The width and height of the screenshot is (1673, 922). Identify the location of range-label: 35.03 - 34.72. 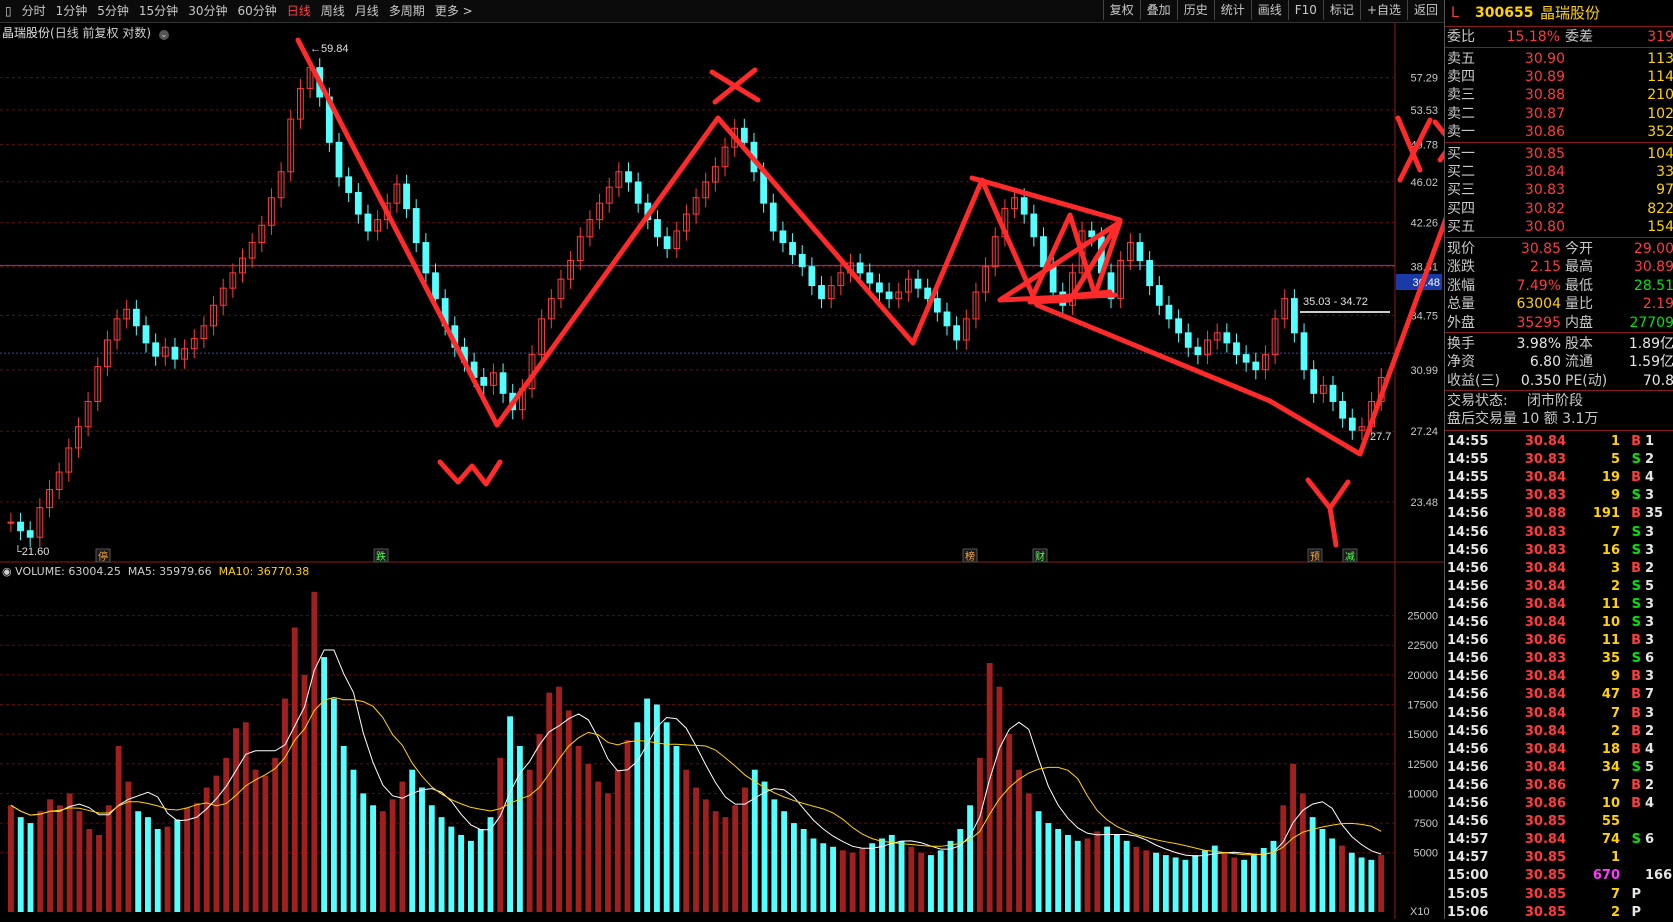
(1335, 302).